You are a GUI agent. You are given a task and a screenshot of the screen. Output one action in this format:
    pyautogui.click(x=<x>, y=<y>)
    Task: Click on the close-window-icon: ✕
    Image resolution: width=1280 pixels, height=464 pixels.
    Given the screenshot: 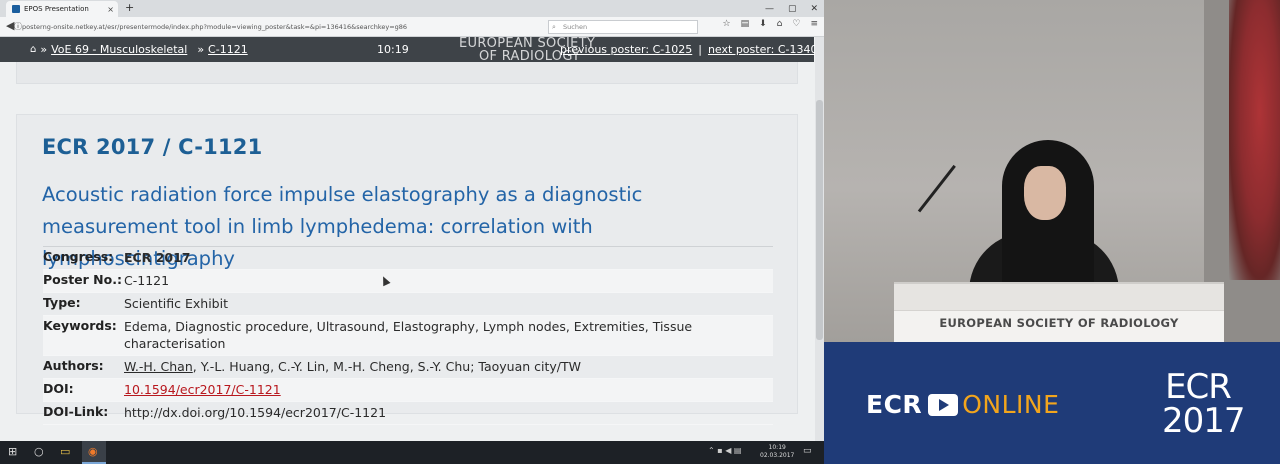 What is the action you would take?
    pyautogui.click(x=814, y=9)
    